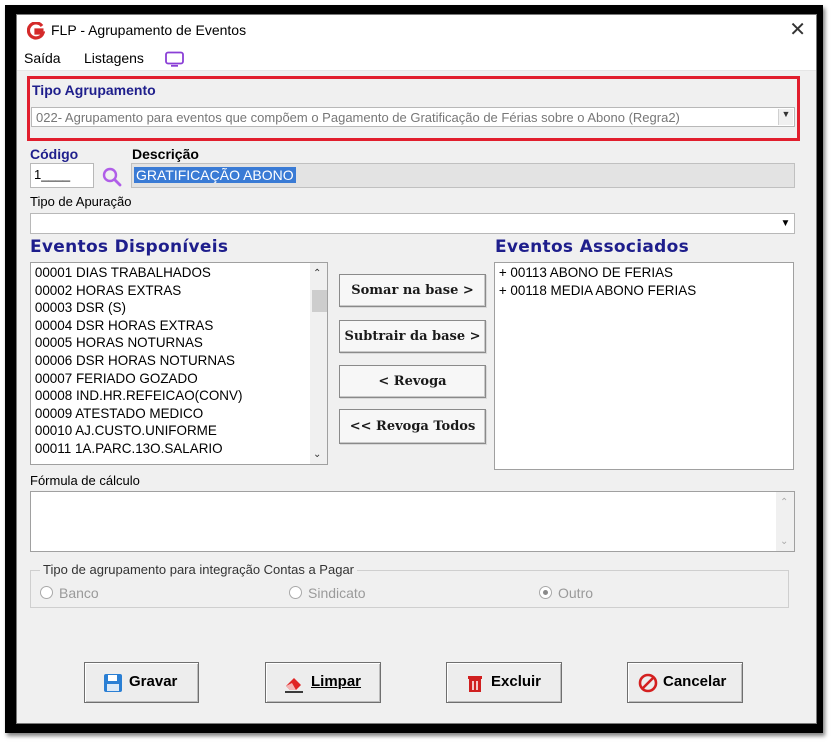  I want to click on excluir-label: Excluir, so click(516, 681).